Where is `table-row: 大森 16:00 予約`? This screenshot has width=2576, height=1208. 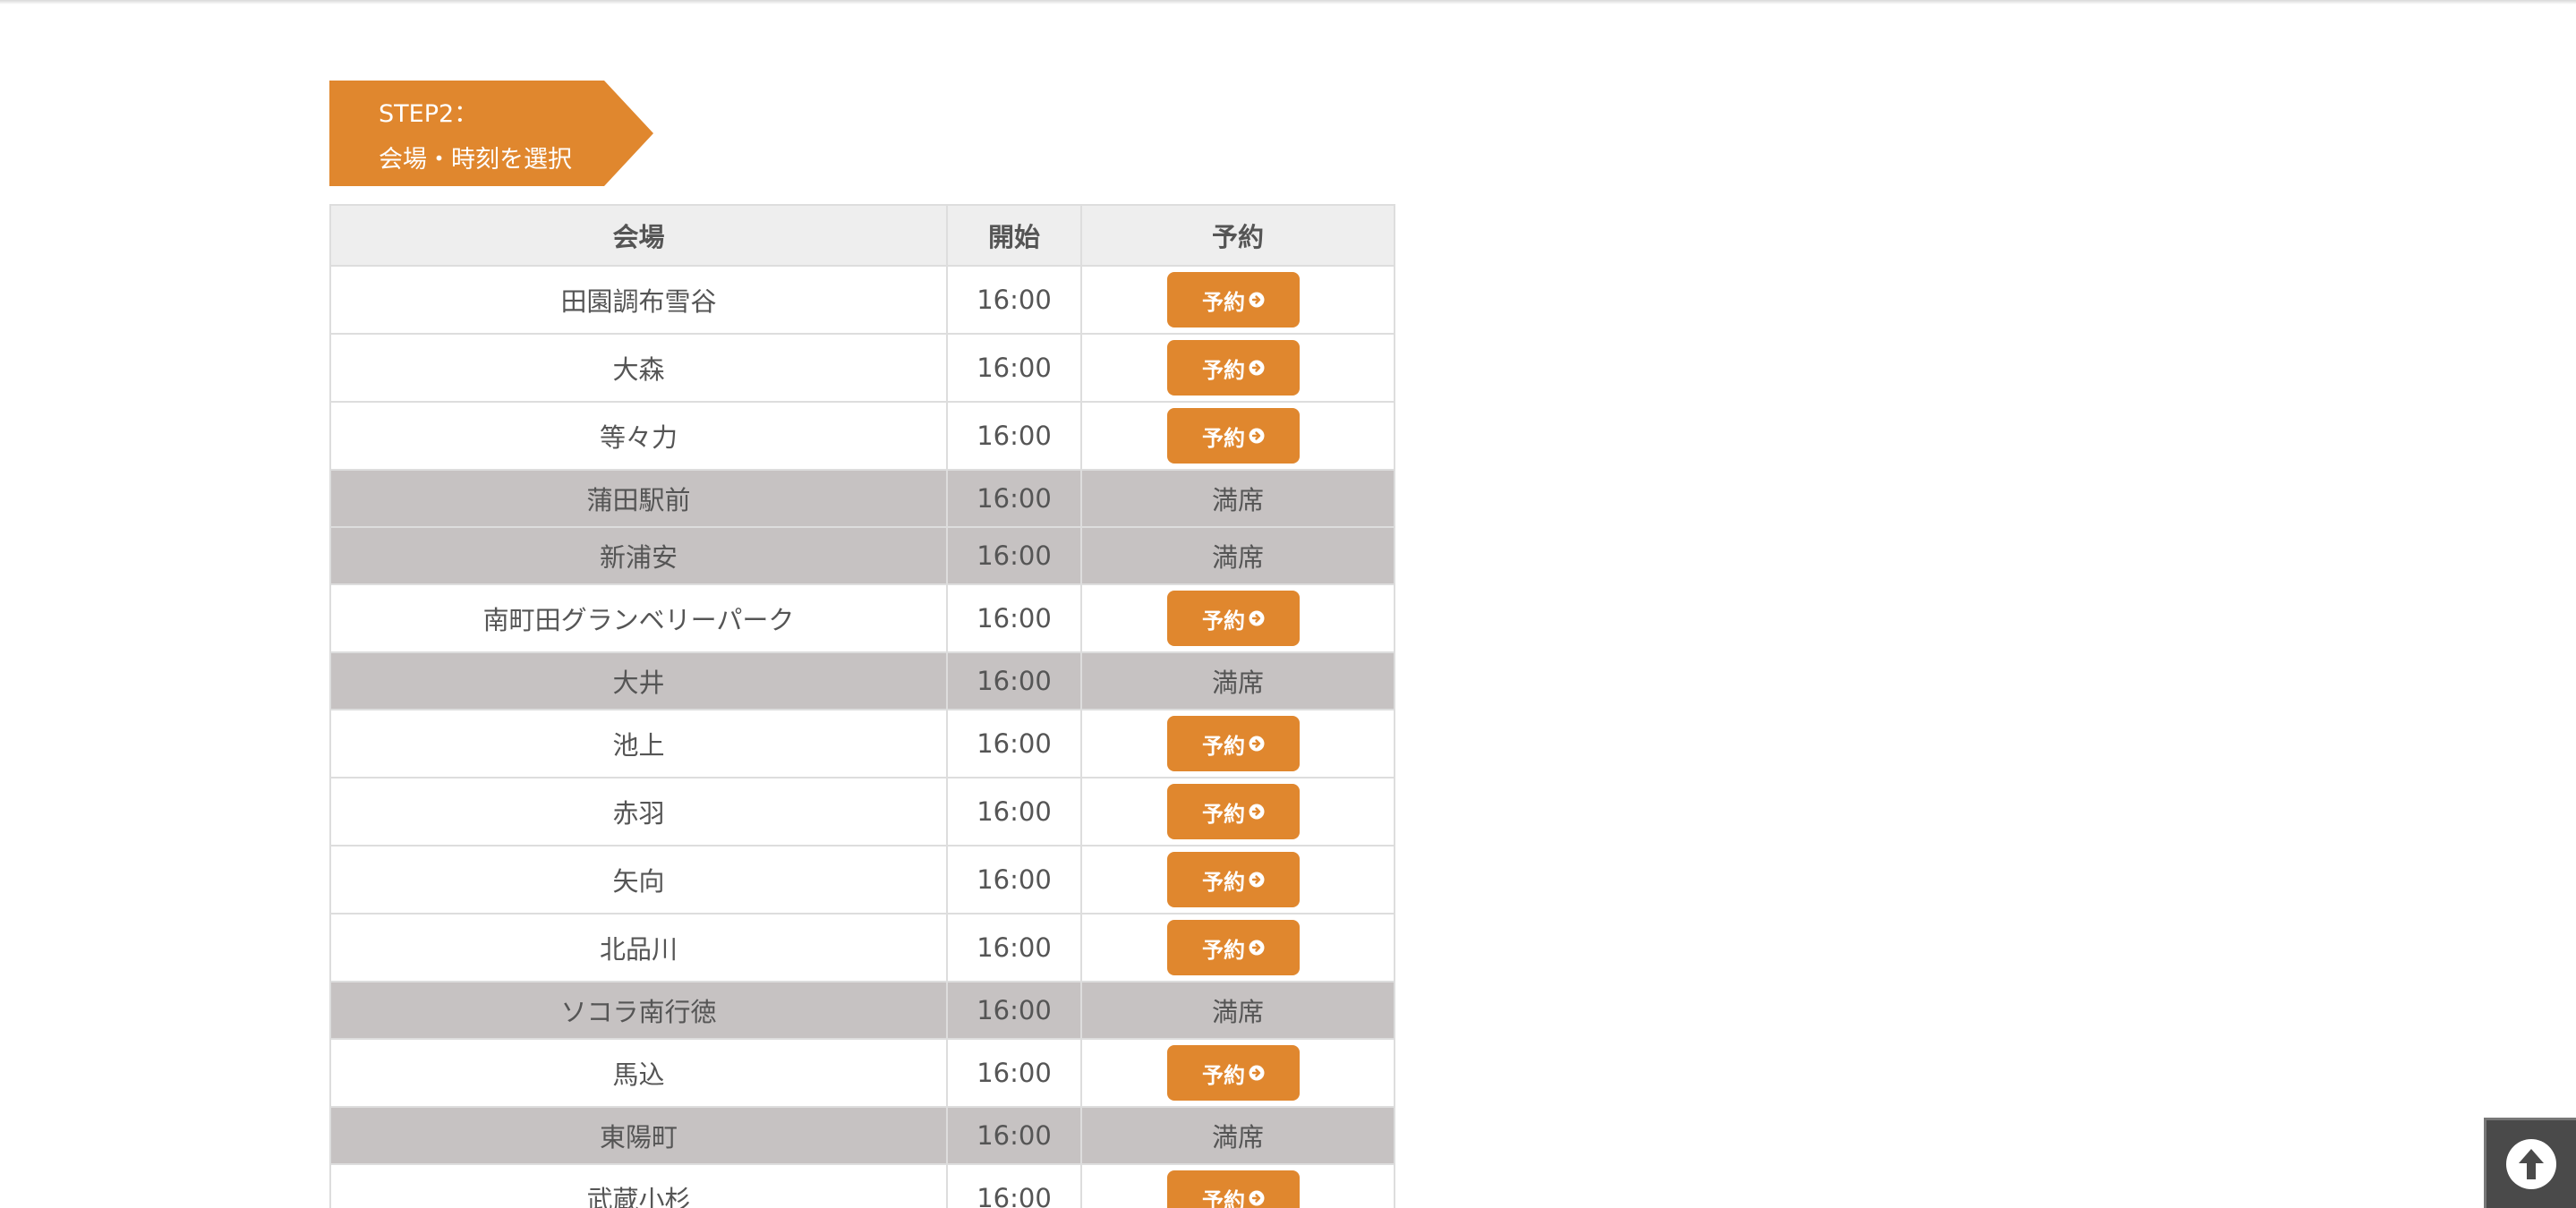 table-row: 大森 16:00 予約 is located at coordinates (862, 368).